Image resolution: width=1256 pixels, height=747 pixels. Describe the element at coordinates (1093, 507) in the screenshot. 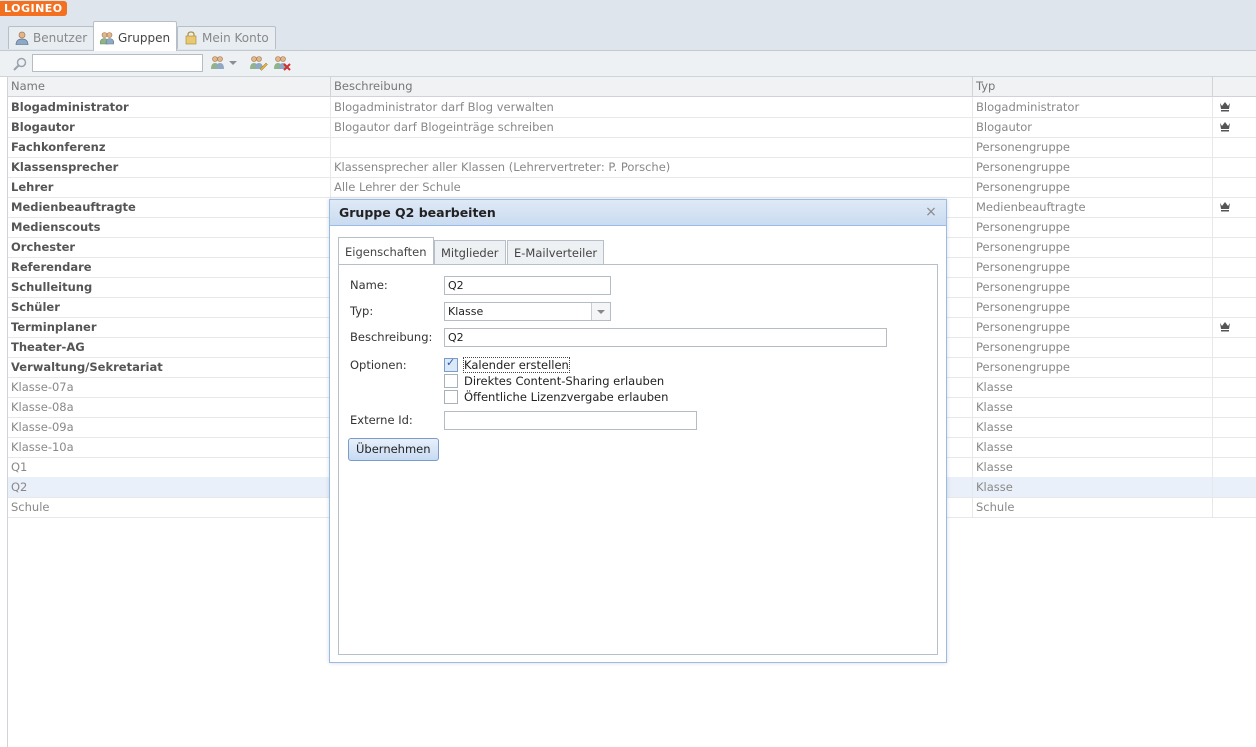

I see `cell-typ: Schule` at that location.